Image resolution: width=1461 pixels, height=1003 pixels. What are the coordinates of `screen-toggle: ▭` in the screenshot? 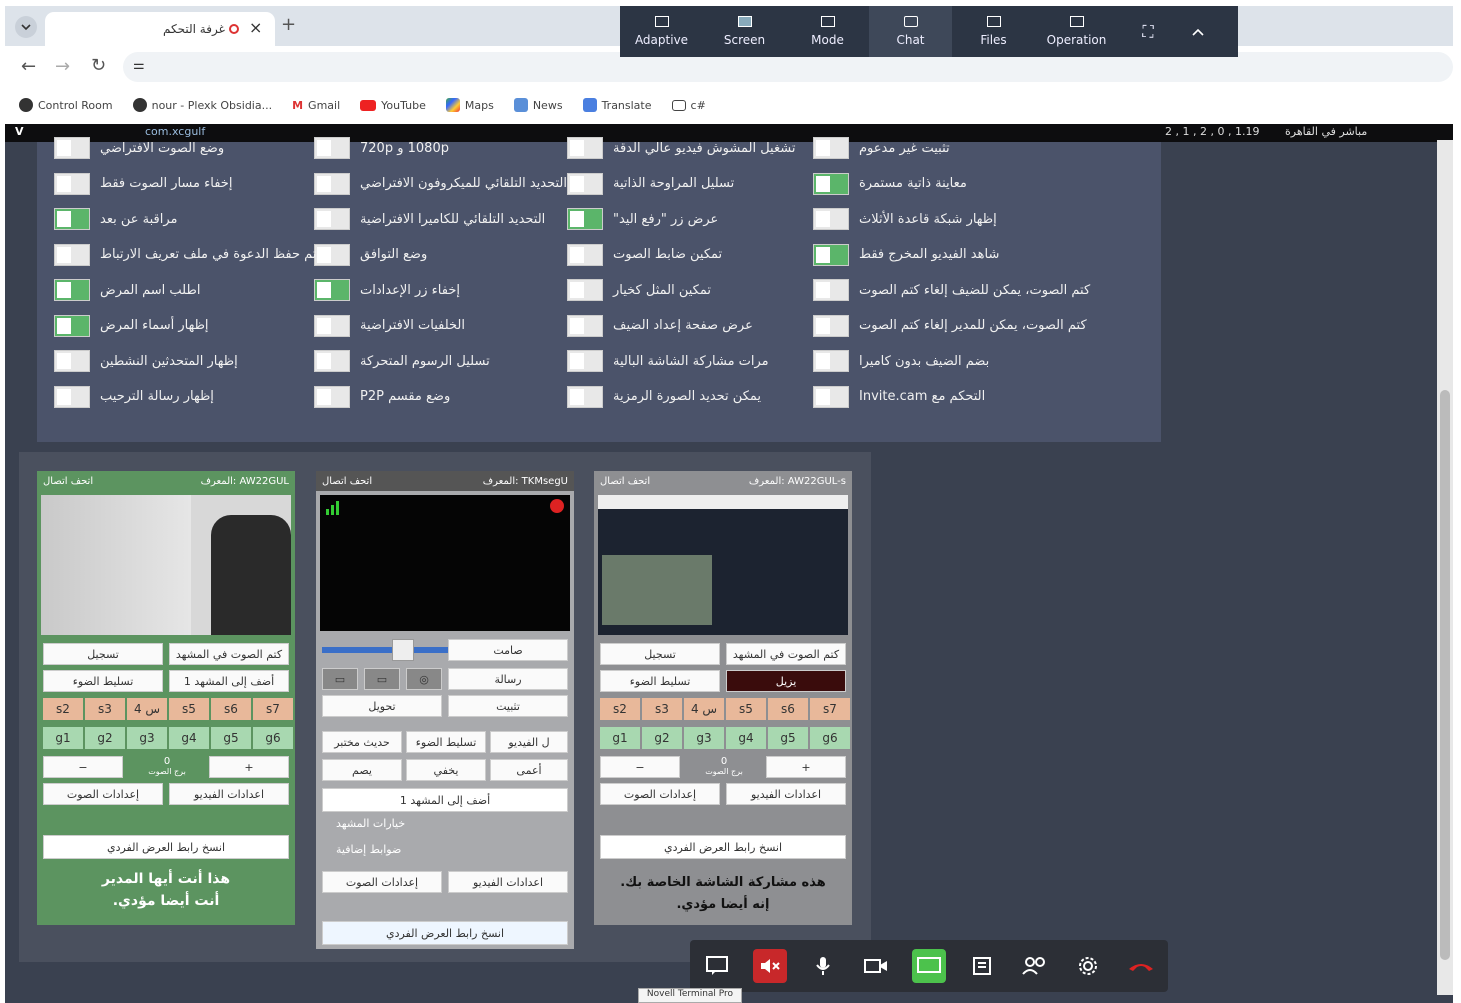 It's located at (382, 679).